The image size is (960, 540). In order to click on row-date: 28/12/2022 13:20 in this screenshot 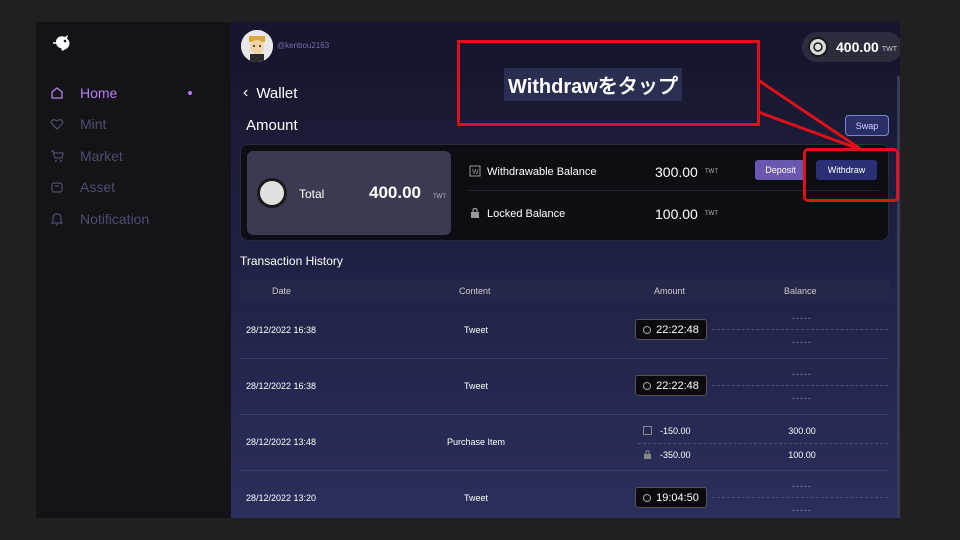, I will do `click(281, 498)`.